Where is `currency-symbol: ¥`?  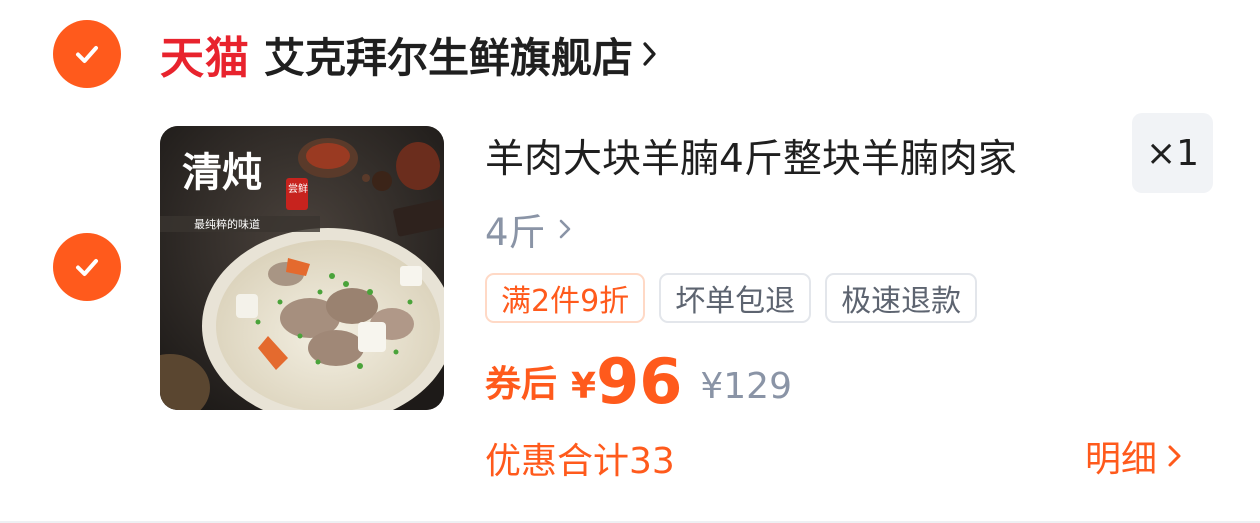 currency-symbol: ¥ is located at coordinates (584, 386).